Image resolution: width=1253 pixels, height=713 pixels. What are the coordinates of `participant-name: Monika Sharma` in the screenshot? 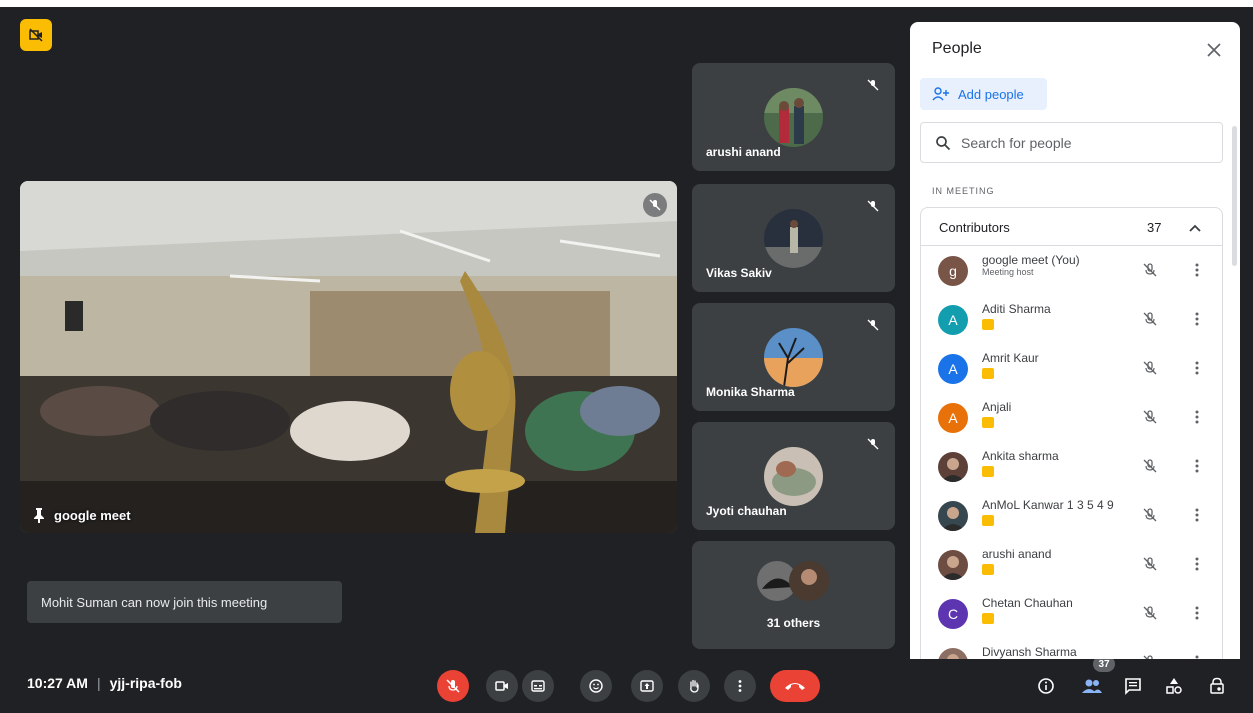 It's located at (750, 392).